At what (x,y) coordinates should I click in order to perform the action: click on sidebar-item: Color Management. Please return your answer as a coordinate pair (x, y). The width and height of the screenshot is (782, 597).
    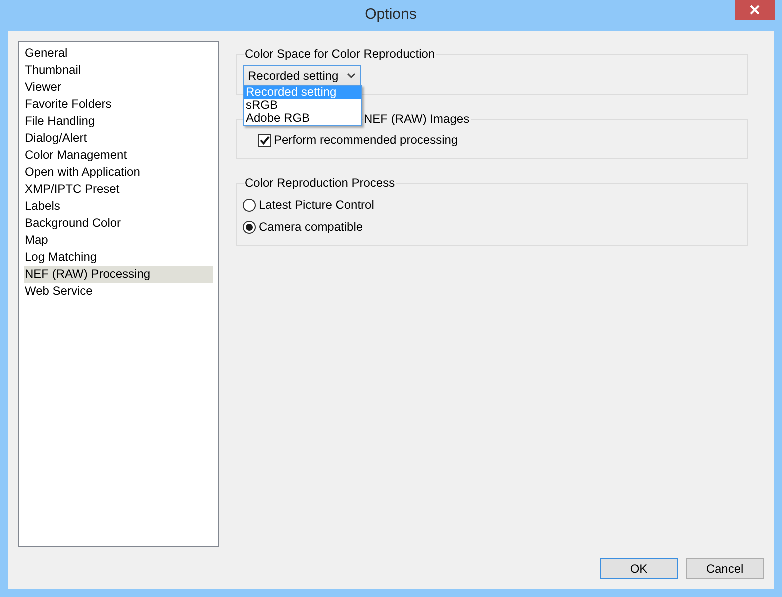
    Looking at the image, I should click on (118, 155).